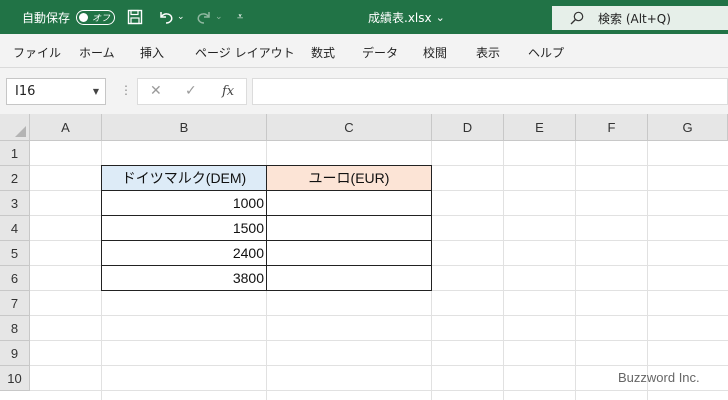 The height and width of the screenshot is (400, 728). I want to click on tab-view: 表示, so click(488, 52).